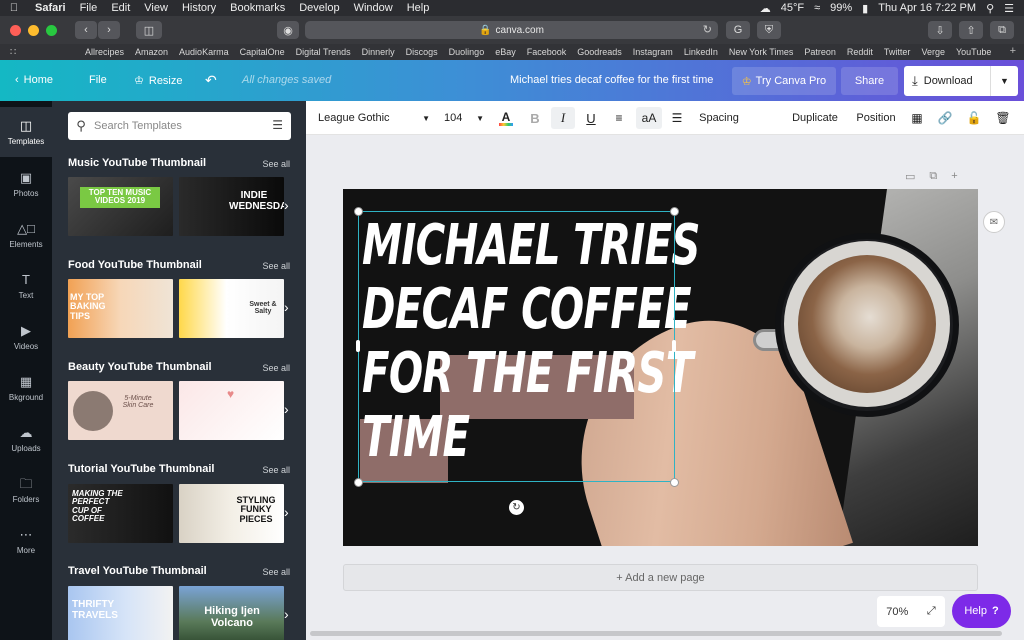 The height and width of the screenshot is (640, 1024). What do you see at coordinates (869, 81) in the screenshot?
I see `share-button: Share` at bounding box center [869, 81].